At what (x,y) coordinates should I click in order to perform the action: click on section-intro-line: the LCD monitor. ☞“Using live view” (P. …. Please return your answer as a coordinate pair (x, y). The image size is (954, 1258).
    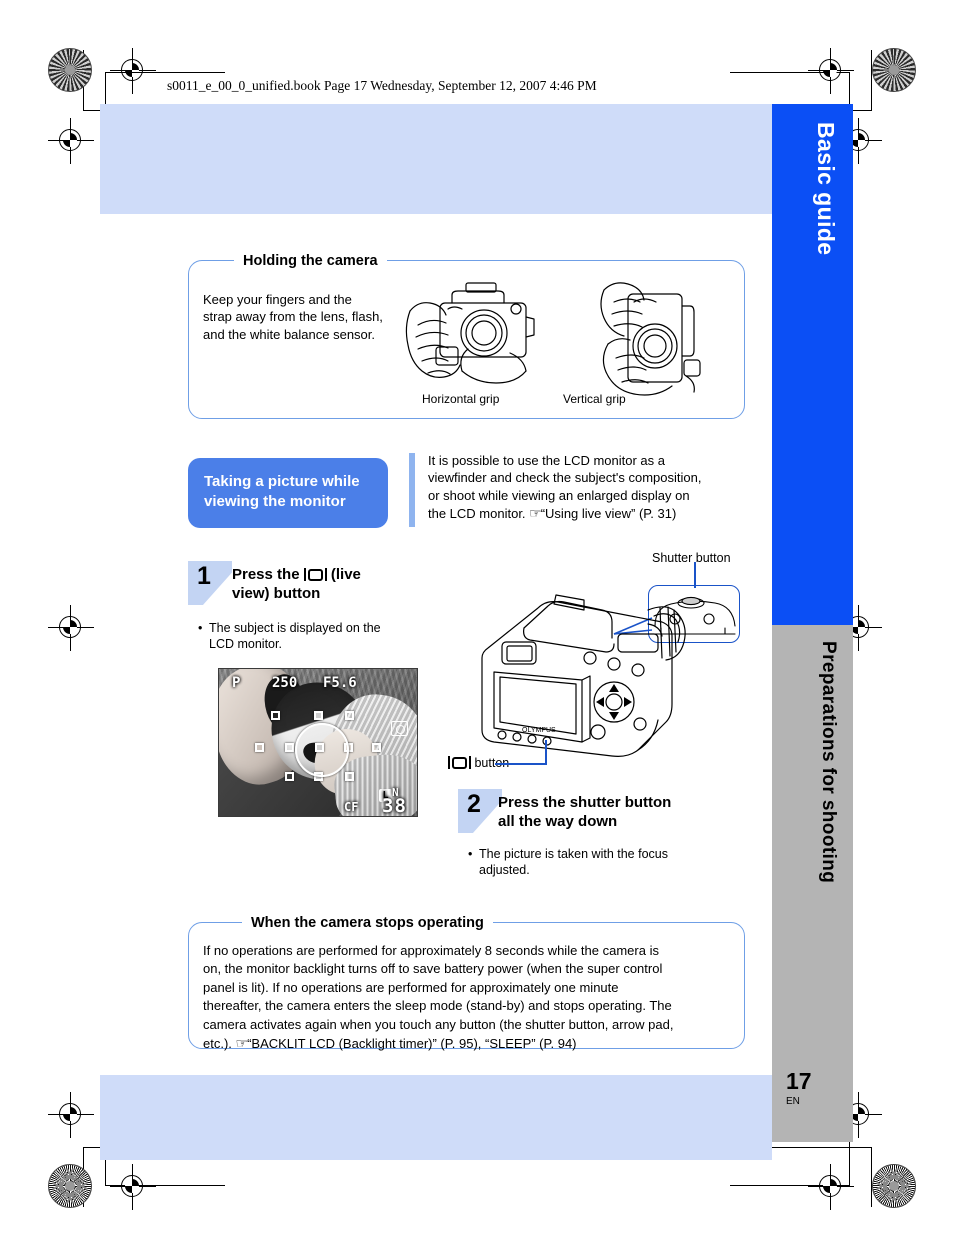
    Looking at the image, I should click on (593, 513).